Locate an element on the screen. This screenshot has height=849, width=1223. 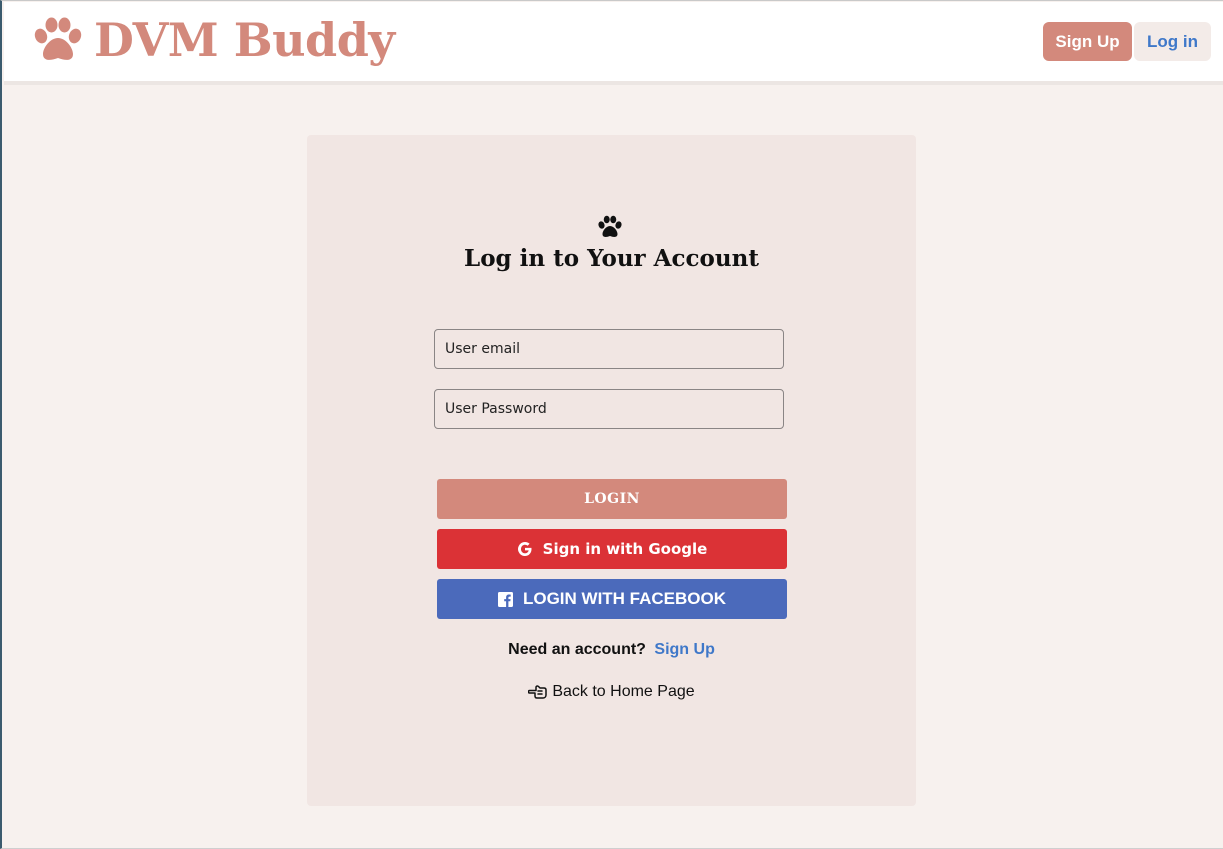
google-signin-button: Sign in with Google is located at coordinates (612, 549).